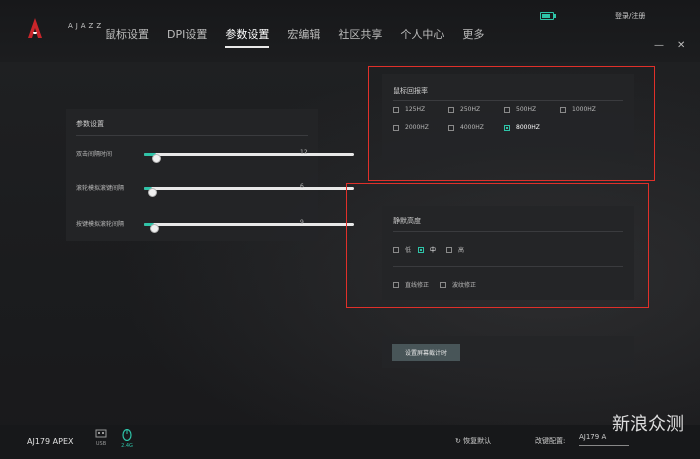  What do you see at coordinates (187, 37) in the screenshot?
I see `tab-dpi-settings: DPI设置` at bounding box center [187, 37].